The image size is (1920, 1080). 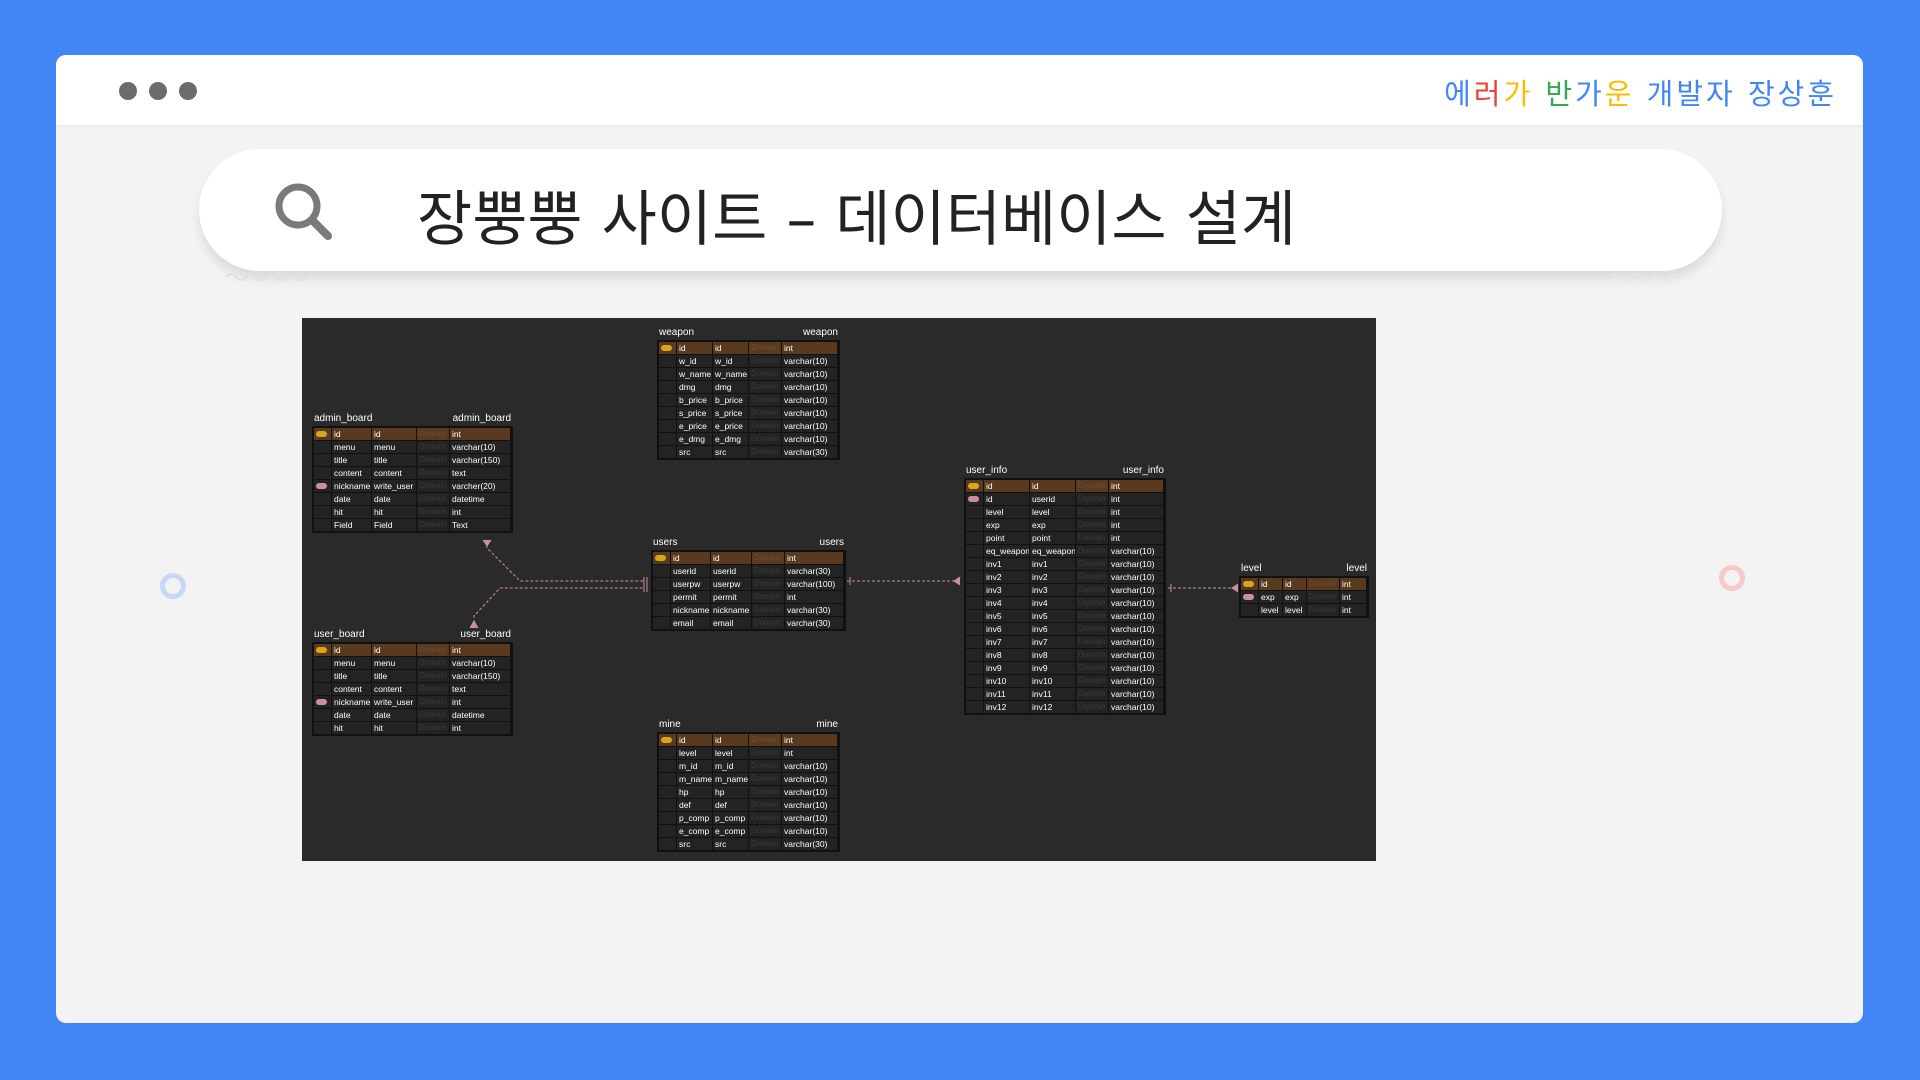 What do you see at coordinates (748, 413) in the screenshot?
I see `table-row: s_price s_price Domain varchar(10)` at bounding box center [748, 413].